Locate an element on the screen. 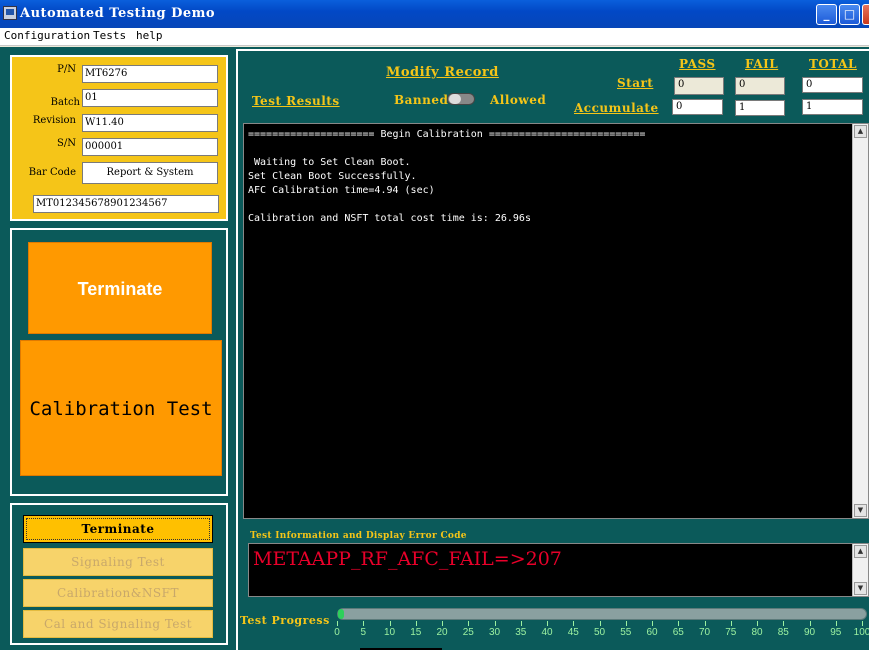 This screenshot has height=650, width=869. signaling-test-button: Signaling Test is located at coordinates (118, 562).